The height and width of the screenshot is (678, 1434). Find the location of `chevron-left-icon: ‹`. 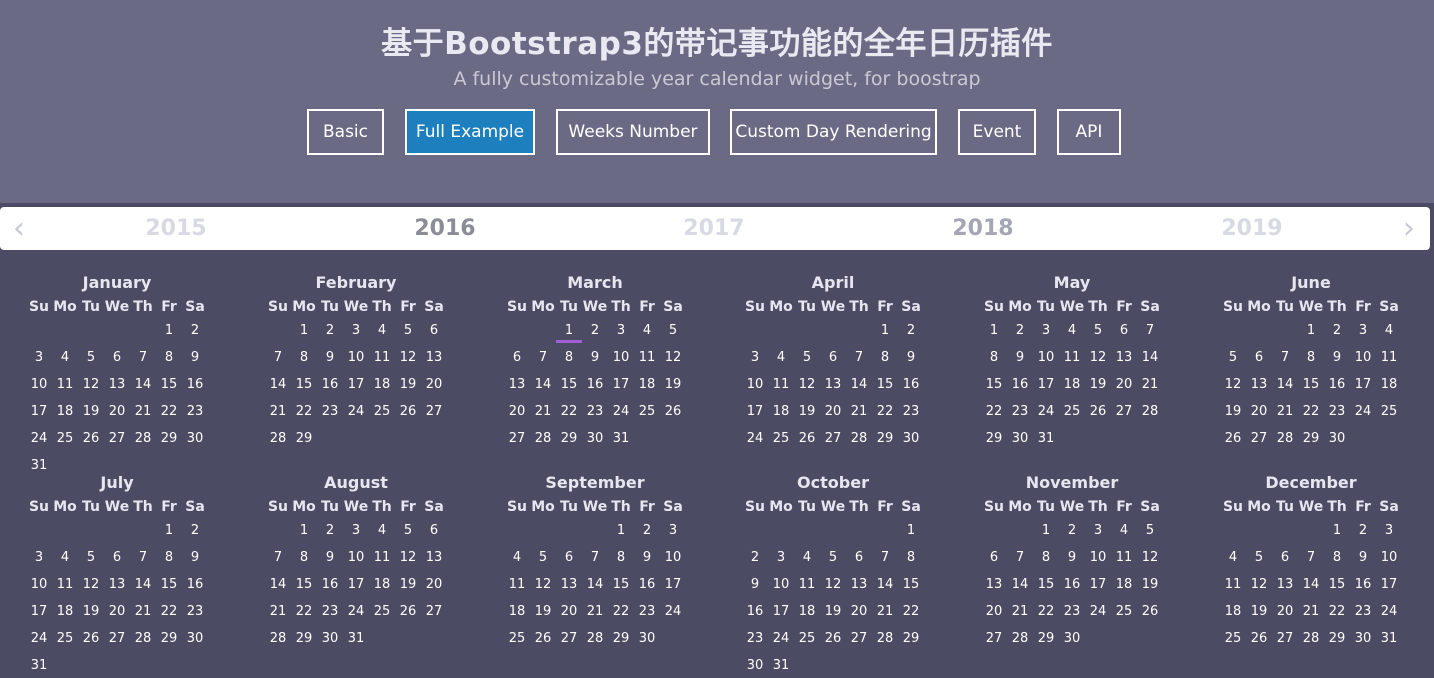

chevron-left-icon: ‹ is located at coordinates (19, 228).